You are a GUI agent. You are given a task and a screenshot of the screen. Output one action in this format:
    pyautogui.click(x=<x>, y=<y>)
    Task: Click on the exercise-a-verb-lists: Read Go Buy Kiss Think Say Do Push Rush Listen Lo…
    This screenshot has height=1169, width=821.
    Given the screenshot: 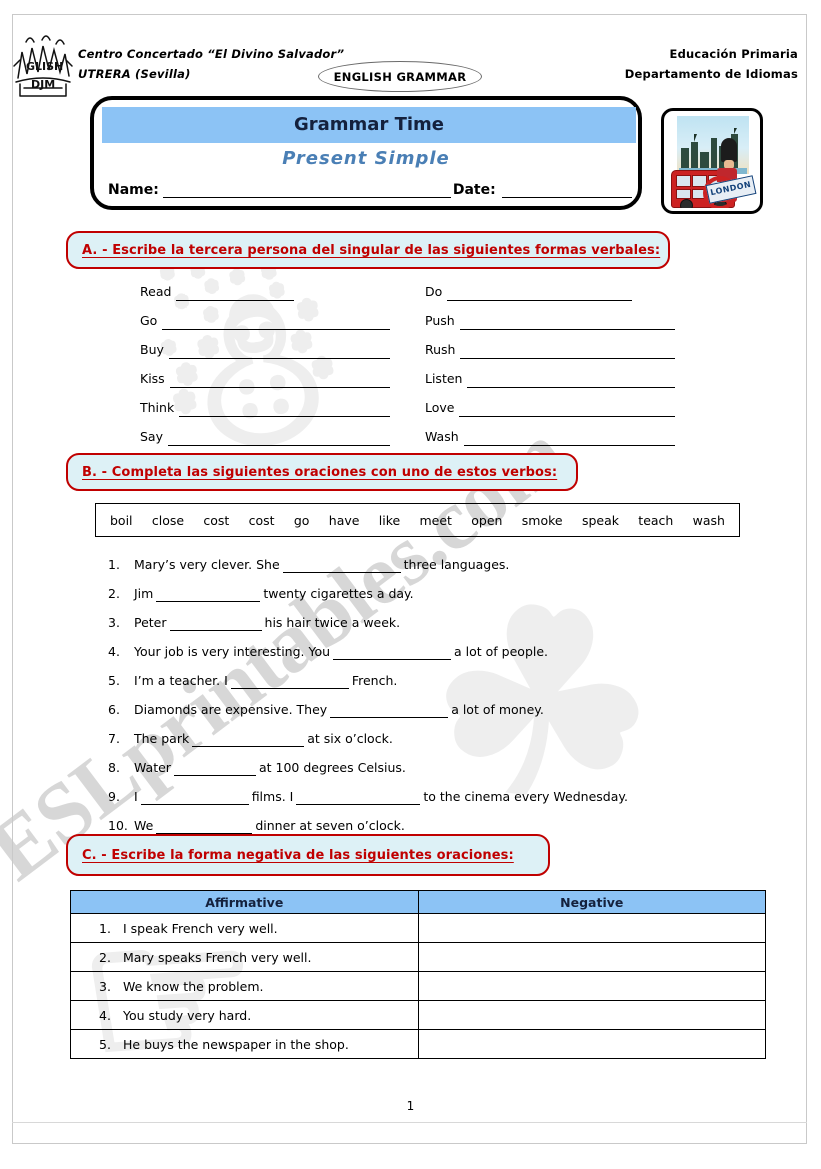 What is the action you would take?
    pyautogui.click(x=440, y=359)
    